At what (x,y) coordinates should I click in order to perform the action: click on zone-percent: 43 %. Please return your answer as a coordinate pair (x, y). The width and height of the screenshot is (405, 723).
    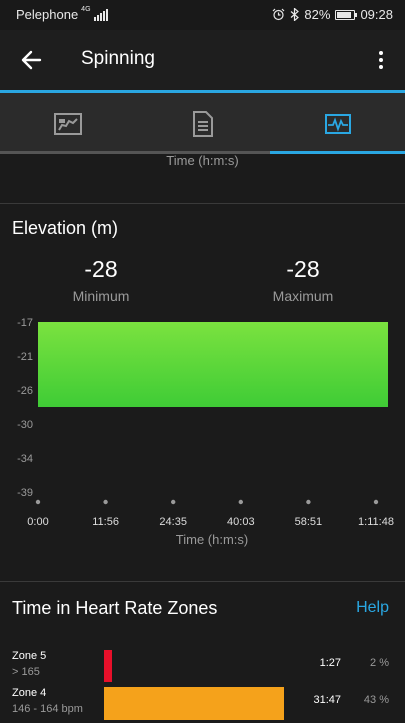
    Looking at the image, I should click on (376, 700).